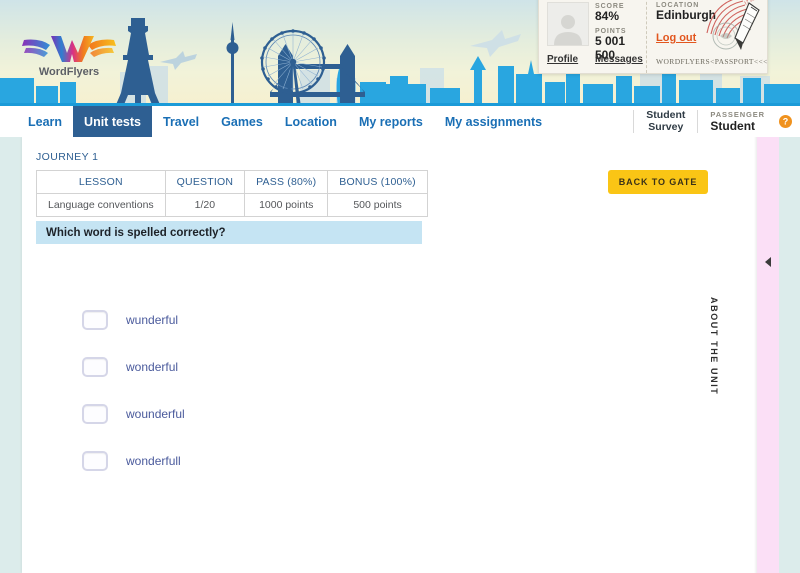  I want to click on avatar, so click(568, 24).